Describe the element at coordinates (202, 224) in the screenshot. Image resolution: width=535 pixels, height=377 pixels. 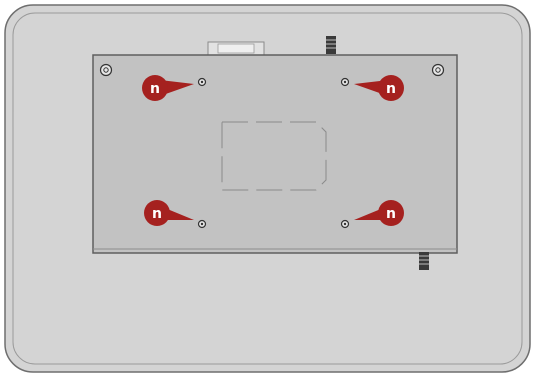
I see `vesa-hole-bottom-left` at that location.